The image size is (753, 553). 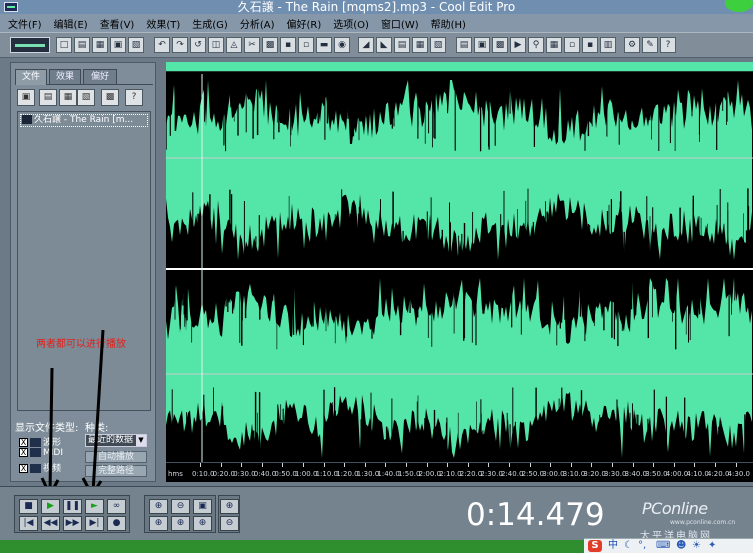 What do you see at coordinates (23, 452) in the screenshot?
I see `type-midi-checkbox: X` at bounding box center [23, 452].